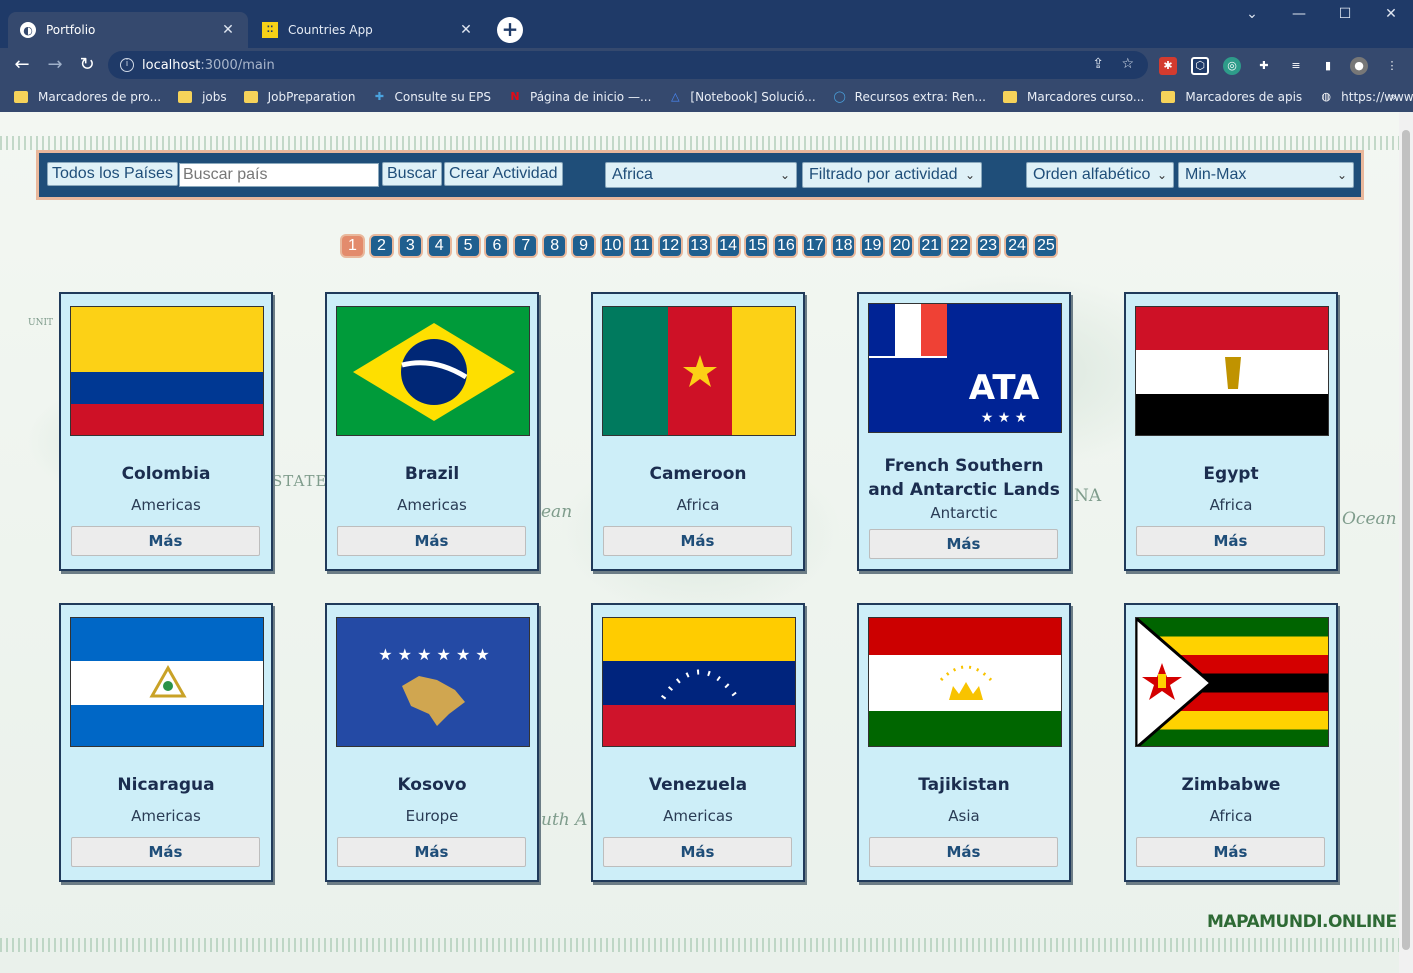  What do you see at coordinates (1046, 246) in the screenshot?
I see `page-button: 25` at bounding box center [1046, 246].